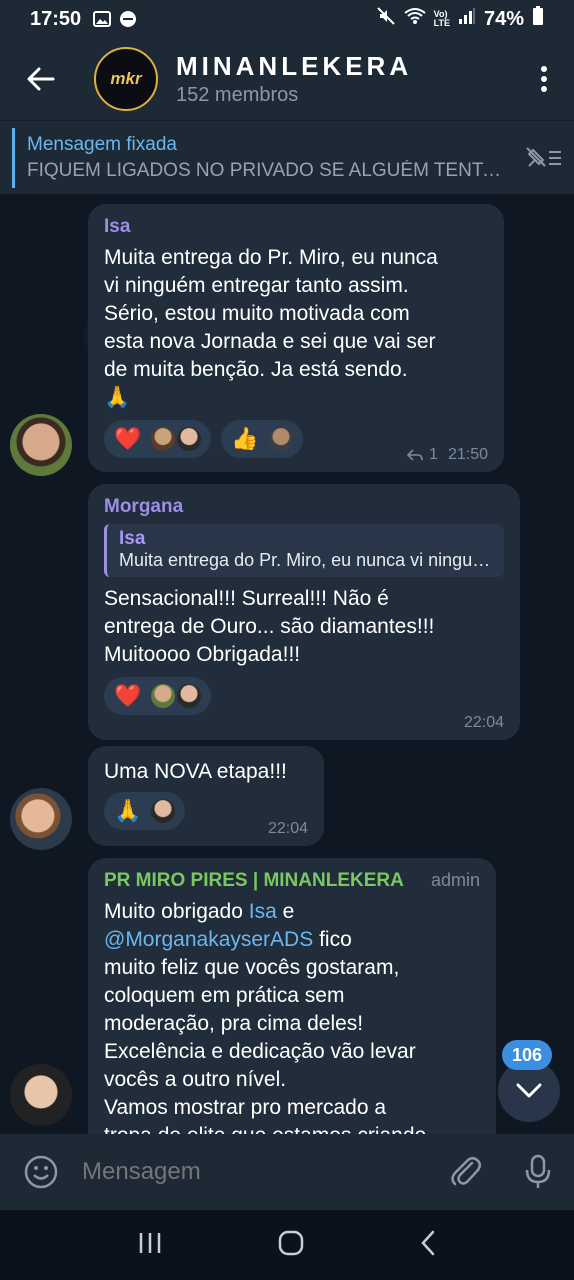 Image resolution: width=574 pixels, height=1280 pixels. Describe the element at coordinates (296, 227) in the screenshot. I see `message-sender: Isa` at that location.